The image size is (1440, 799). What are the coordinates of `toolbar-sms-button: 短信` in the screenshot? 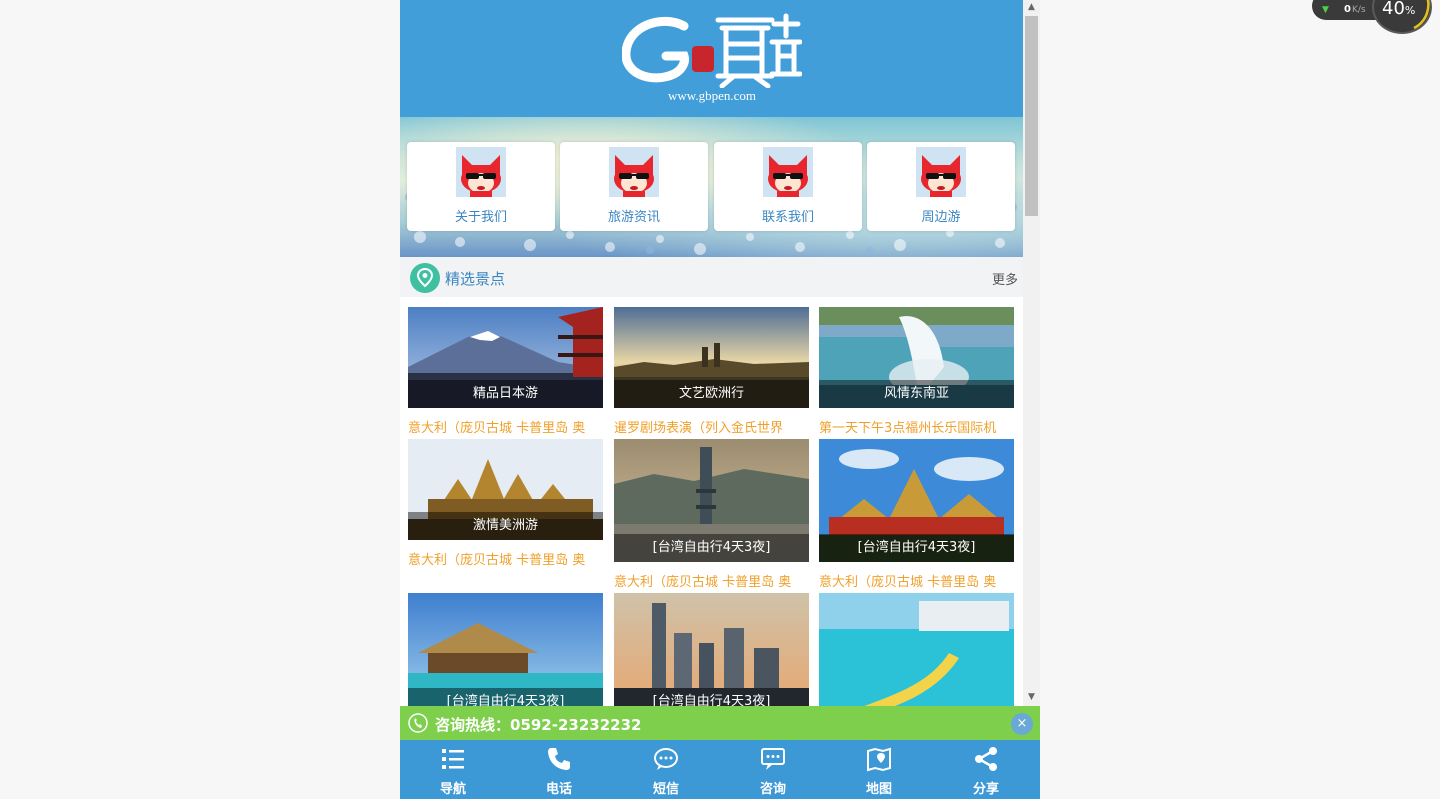 It's located at (666, 769).